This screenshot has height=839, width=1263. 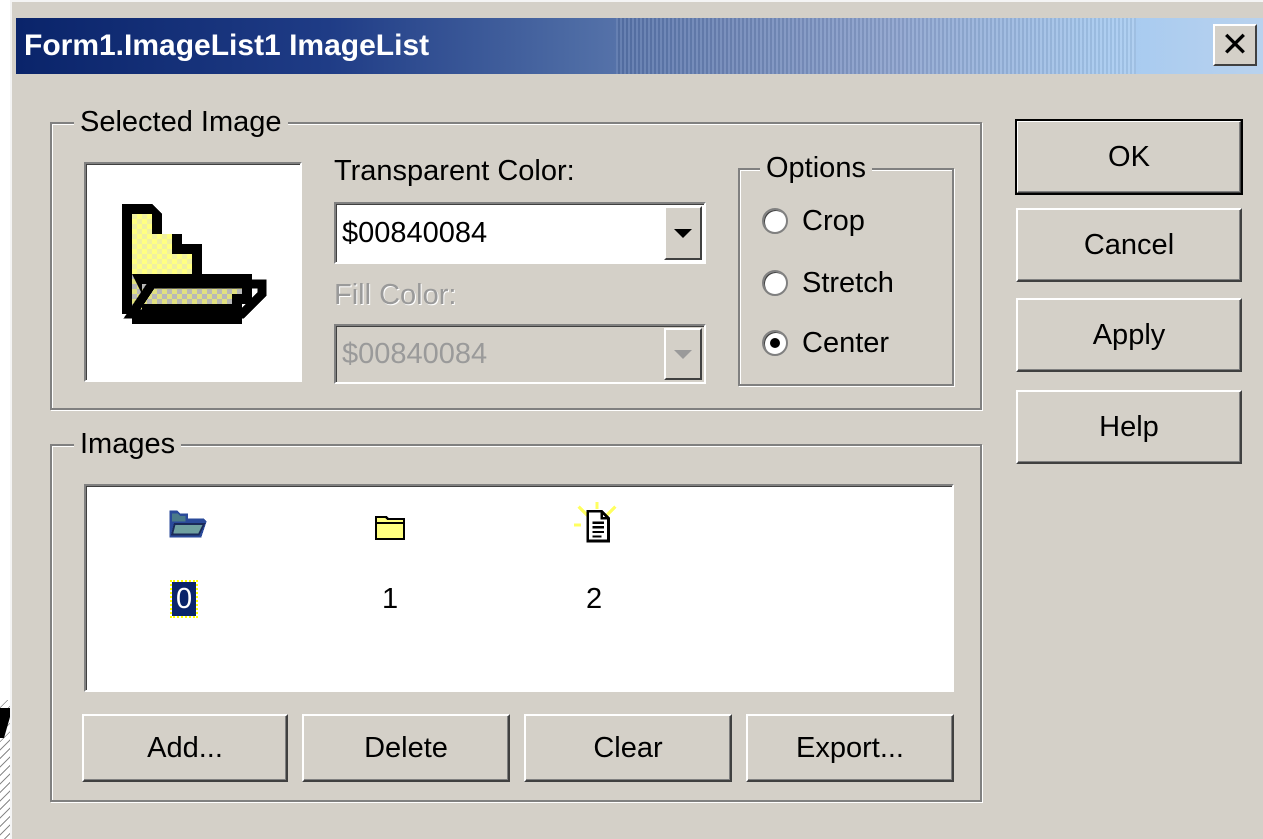 What do you see at coordinates (184, 599) in the screenshot?
I see `image-index-0: 0` at bounding box center [184, 599].